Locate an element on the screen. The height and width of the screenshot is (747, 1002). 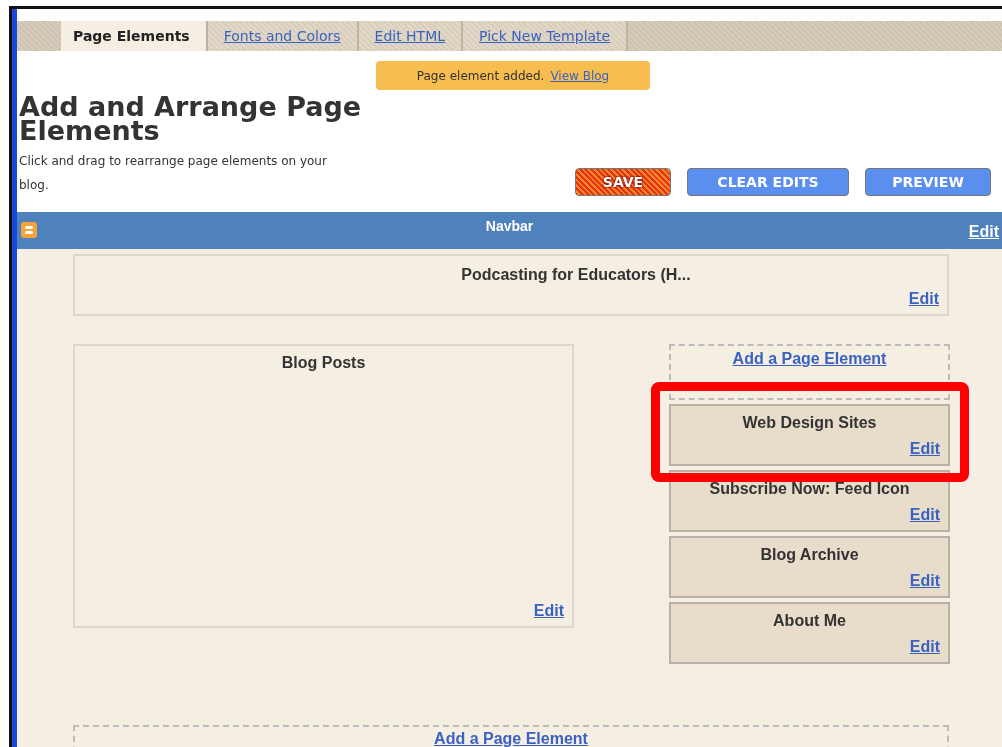
sidebar-widget: Web Design Sites Edit is located at coordinates (809, 435).